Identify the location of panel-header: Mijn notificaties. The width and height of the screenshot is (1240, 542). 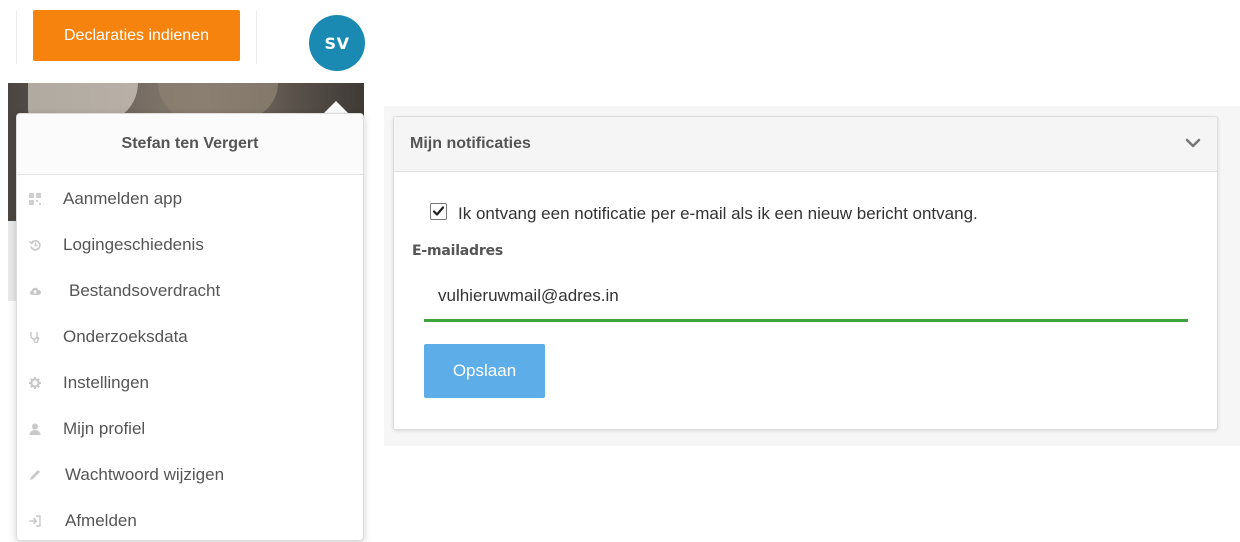
(805, 144).